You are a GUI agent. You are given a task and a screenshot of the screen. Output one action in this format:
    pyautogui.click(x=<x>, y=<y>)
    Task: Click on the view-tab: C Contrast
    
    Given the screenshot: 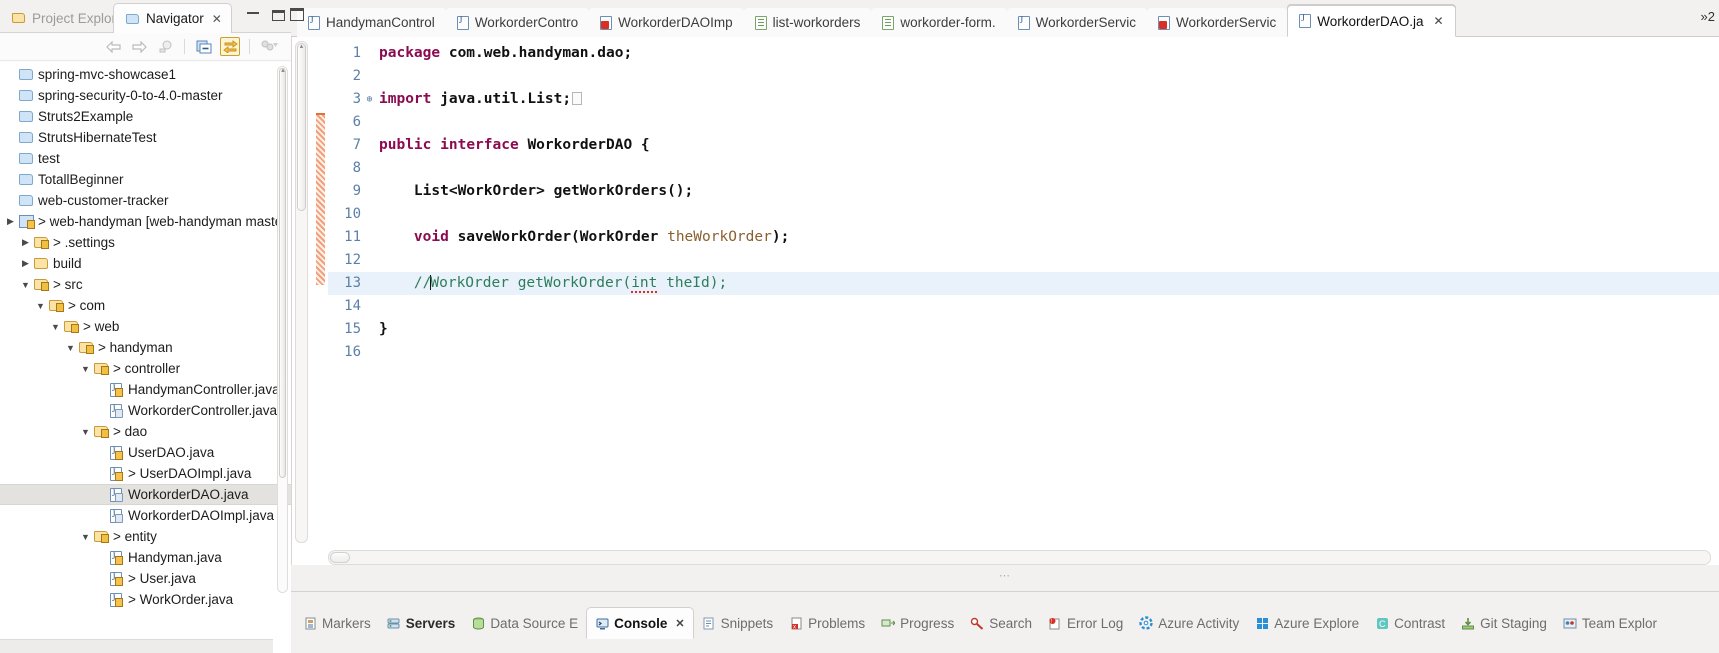 What is the action you would take?
    pyautogui.click(x=1410, y=623)
    